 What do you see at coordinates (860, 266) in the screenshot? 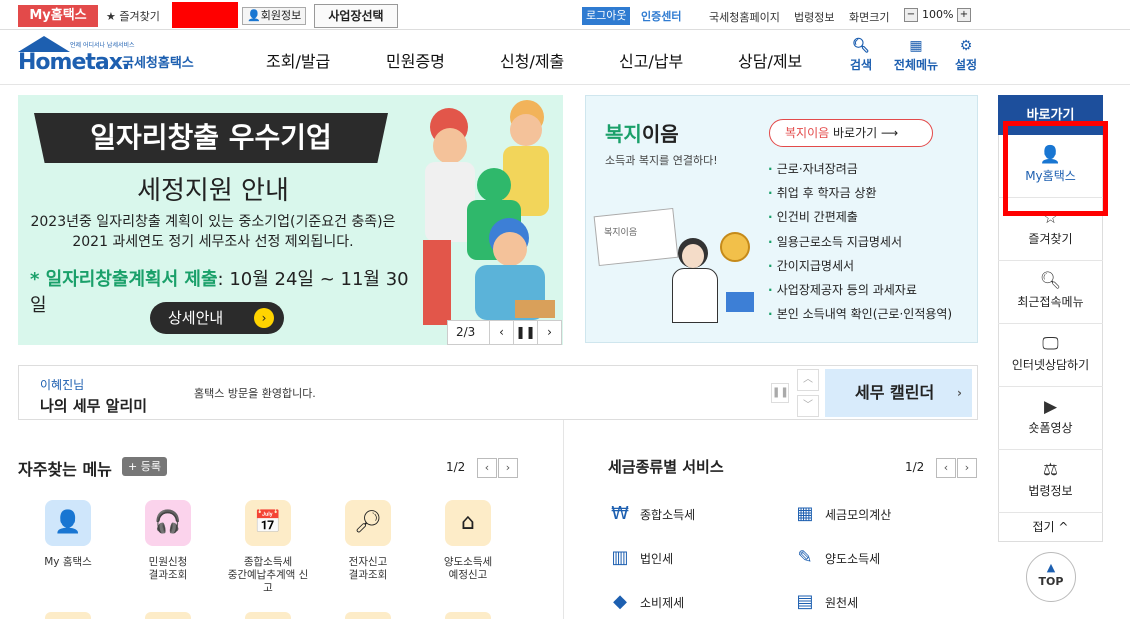
I see `welfare-item: 간이지급명세서` at bounding box center [860, 266].